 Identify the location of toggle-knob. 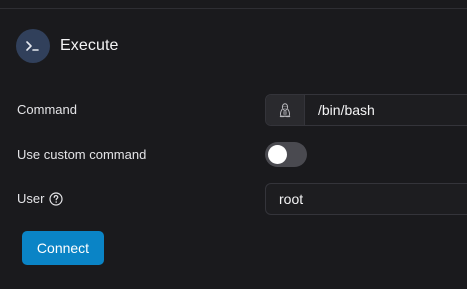
(277, 154).